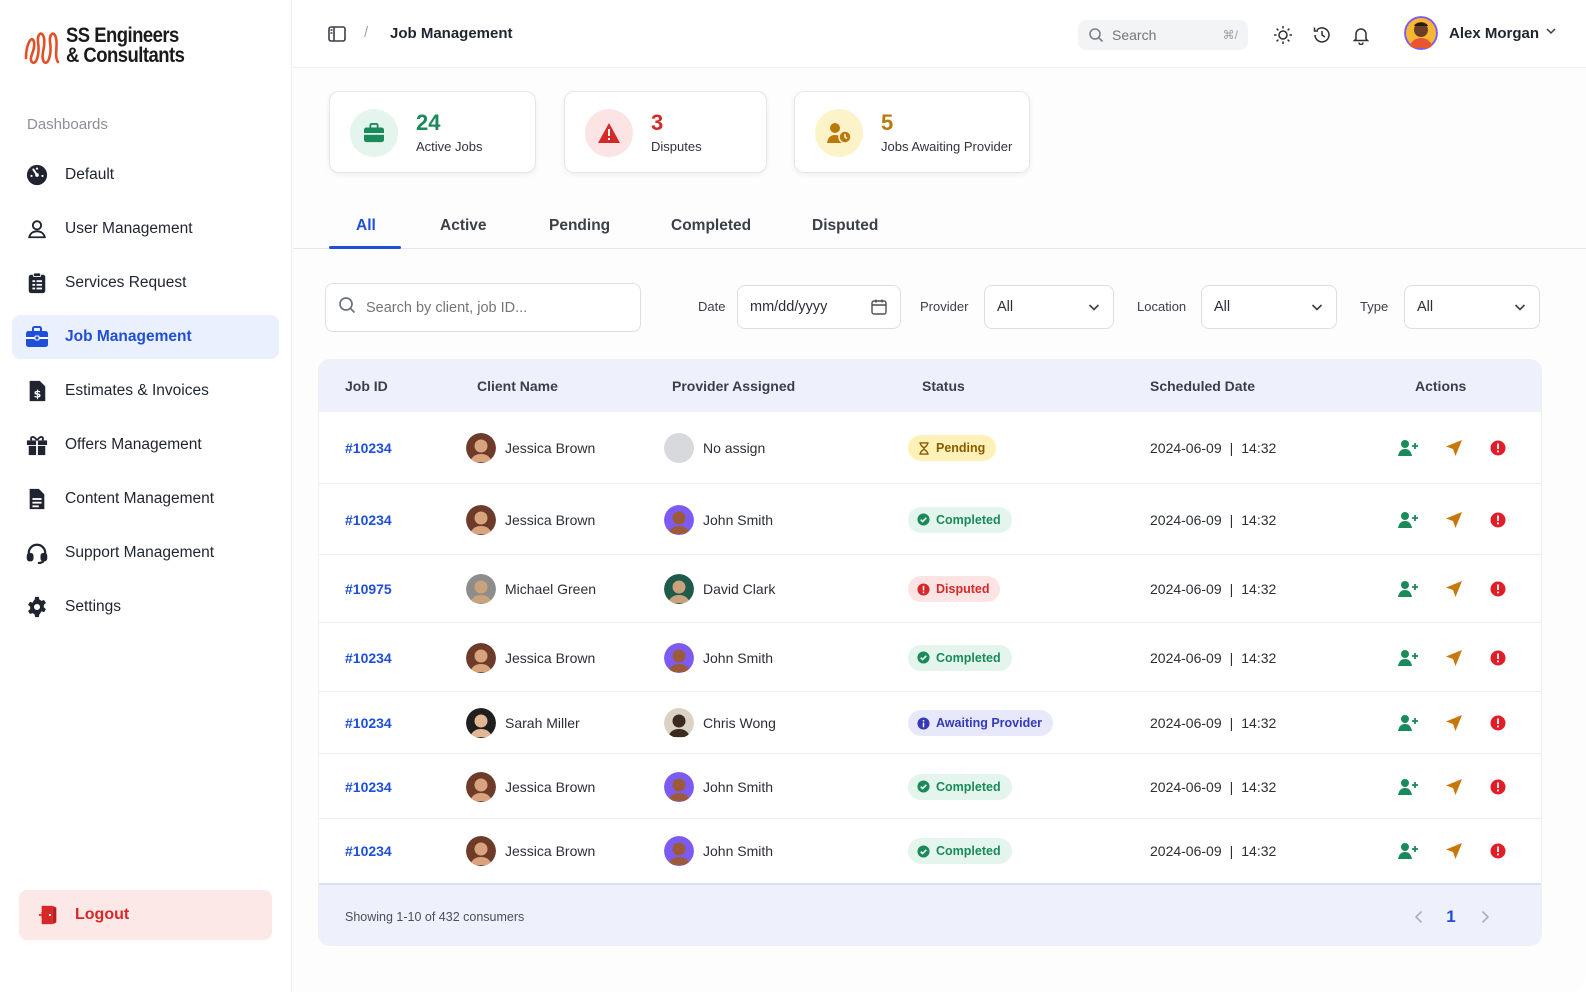  What do you see at coordinates (463, 226) in the screenshot?
I see `tab-active: Active` at bounding box center [463, 226].